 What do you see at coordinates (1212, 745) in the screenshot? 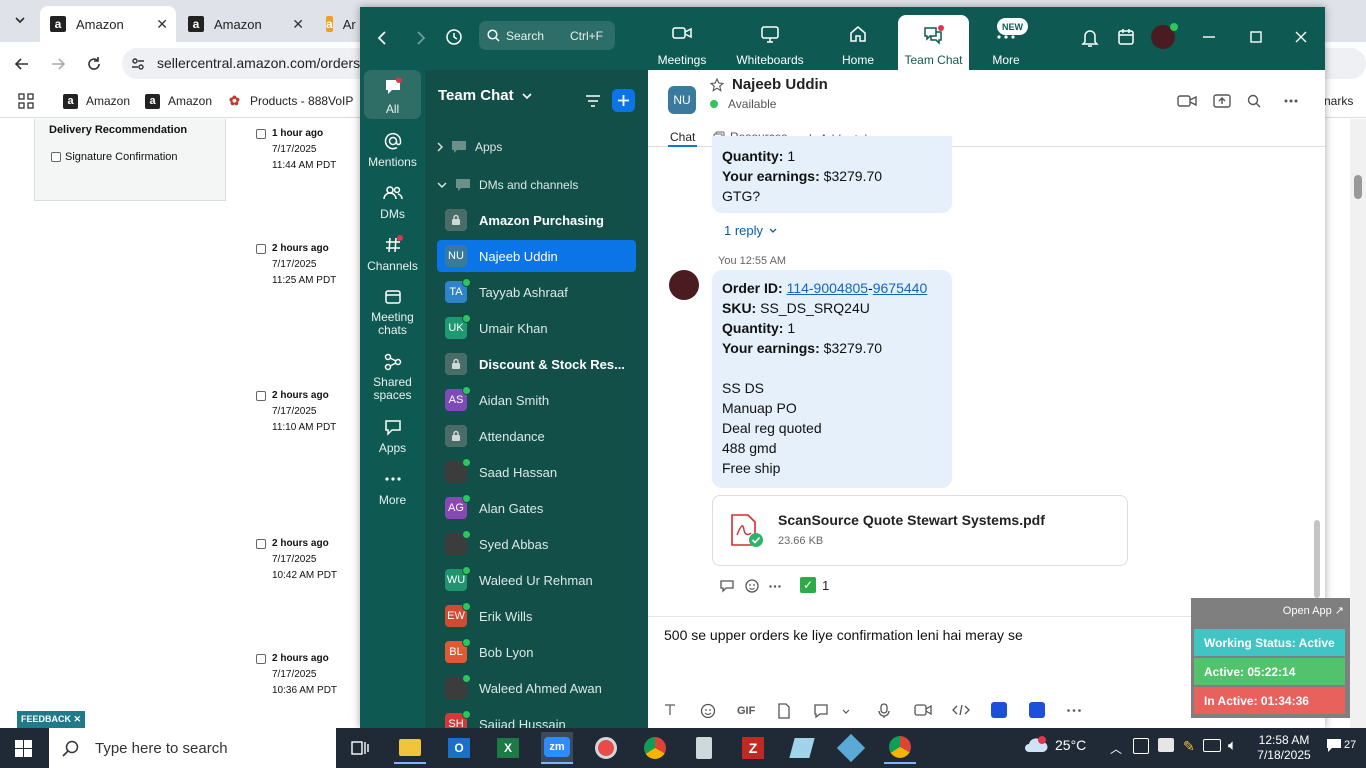
I see `network-icon` at bounding box center [1212, 745].